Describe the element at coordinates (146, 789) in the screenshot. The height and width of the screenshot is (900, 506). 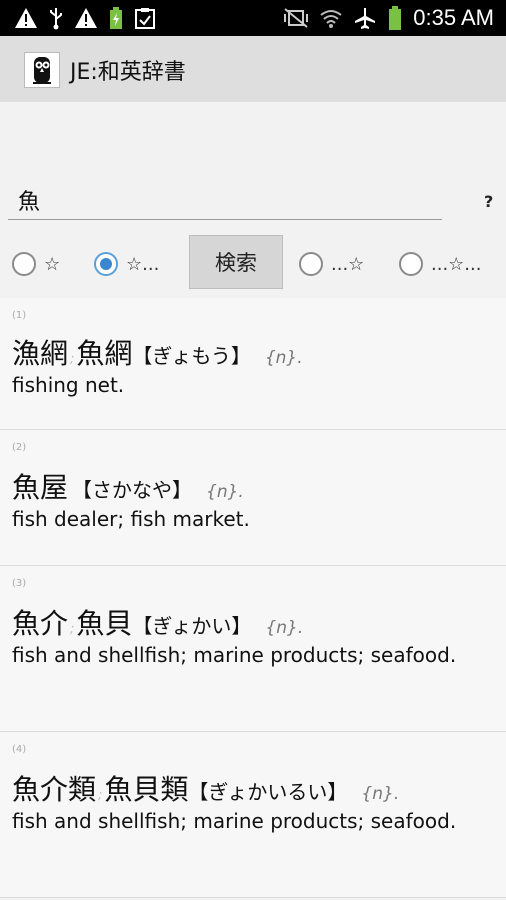
I see `result-kanji-alt: 魚貝類` at that location.